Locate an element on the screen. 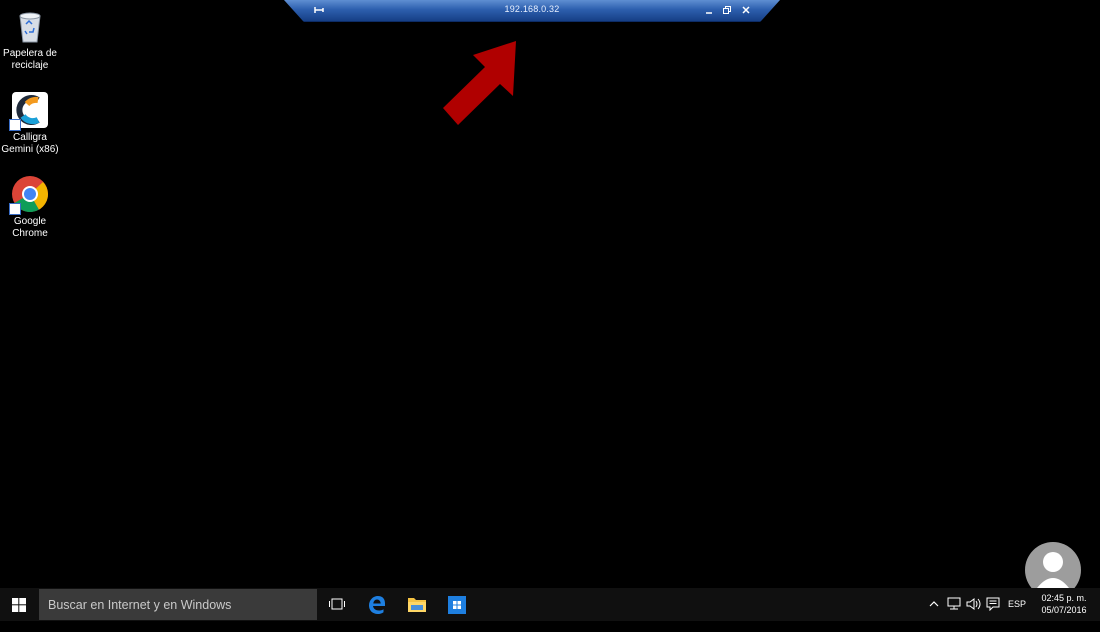 The image size is (1100, 632). close-icon is located at coordinates (746, 10).